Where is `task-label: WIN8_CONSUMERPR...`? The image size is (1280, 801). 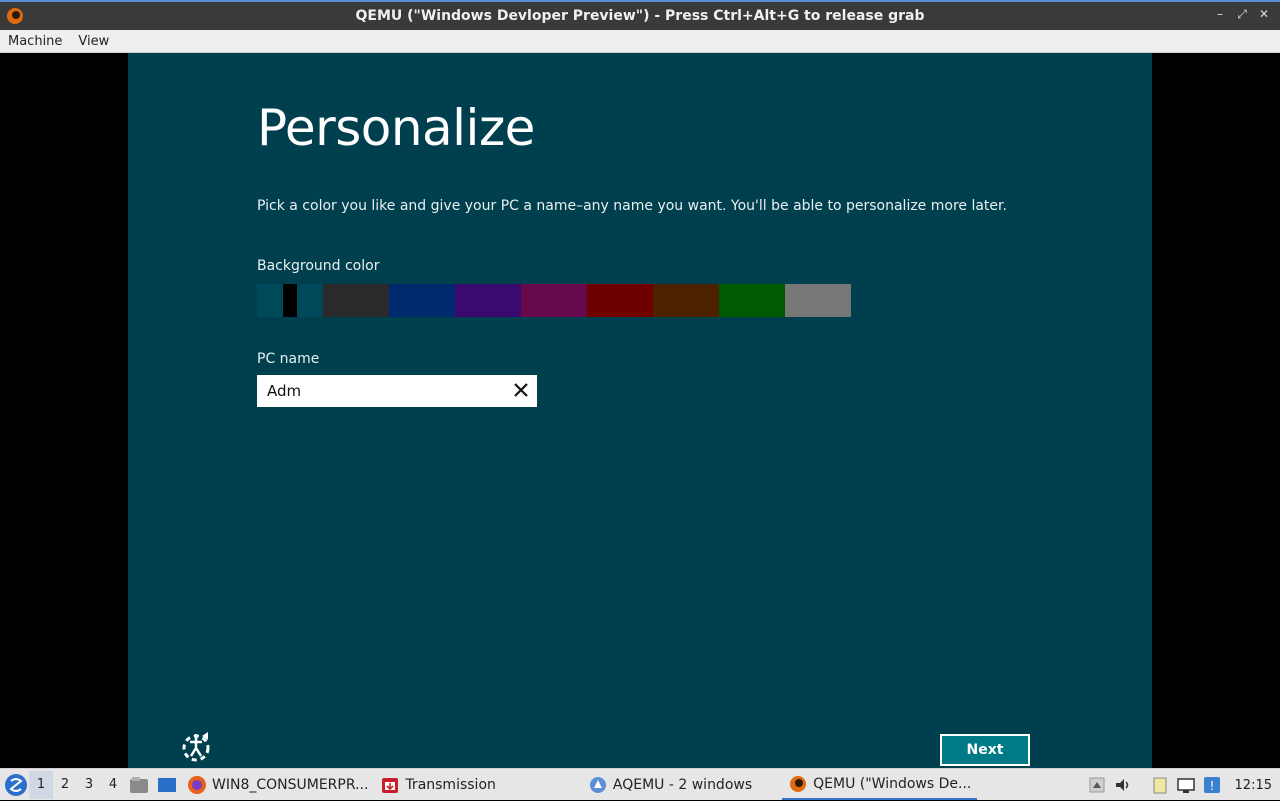
task-label: WIN8_CONSUMERPR... is located at coordinates (290, 784).